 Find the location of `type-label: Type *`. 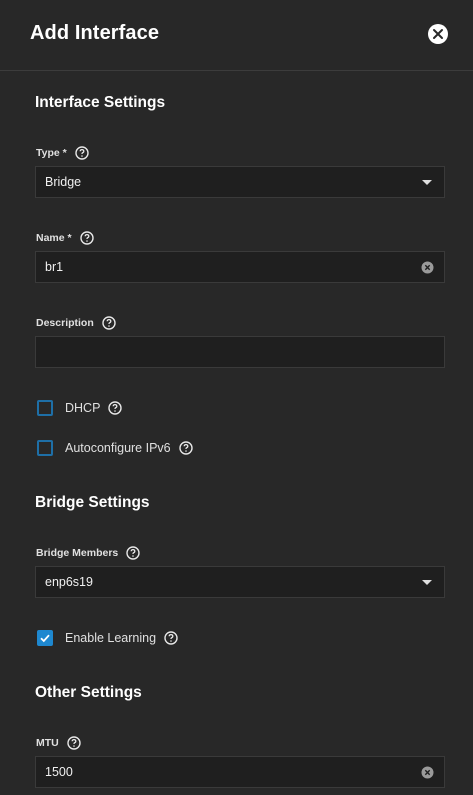

type-label: Type * is located at coordinates (62, 153).